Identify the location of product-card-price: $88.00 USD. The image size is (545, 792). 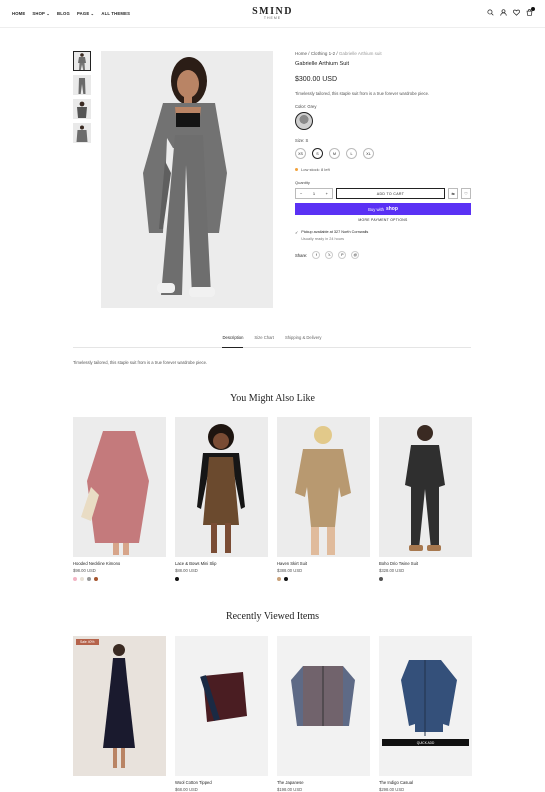
(186, 570).